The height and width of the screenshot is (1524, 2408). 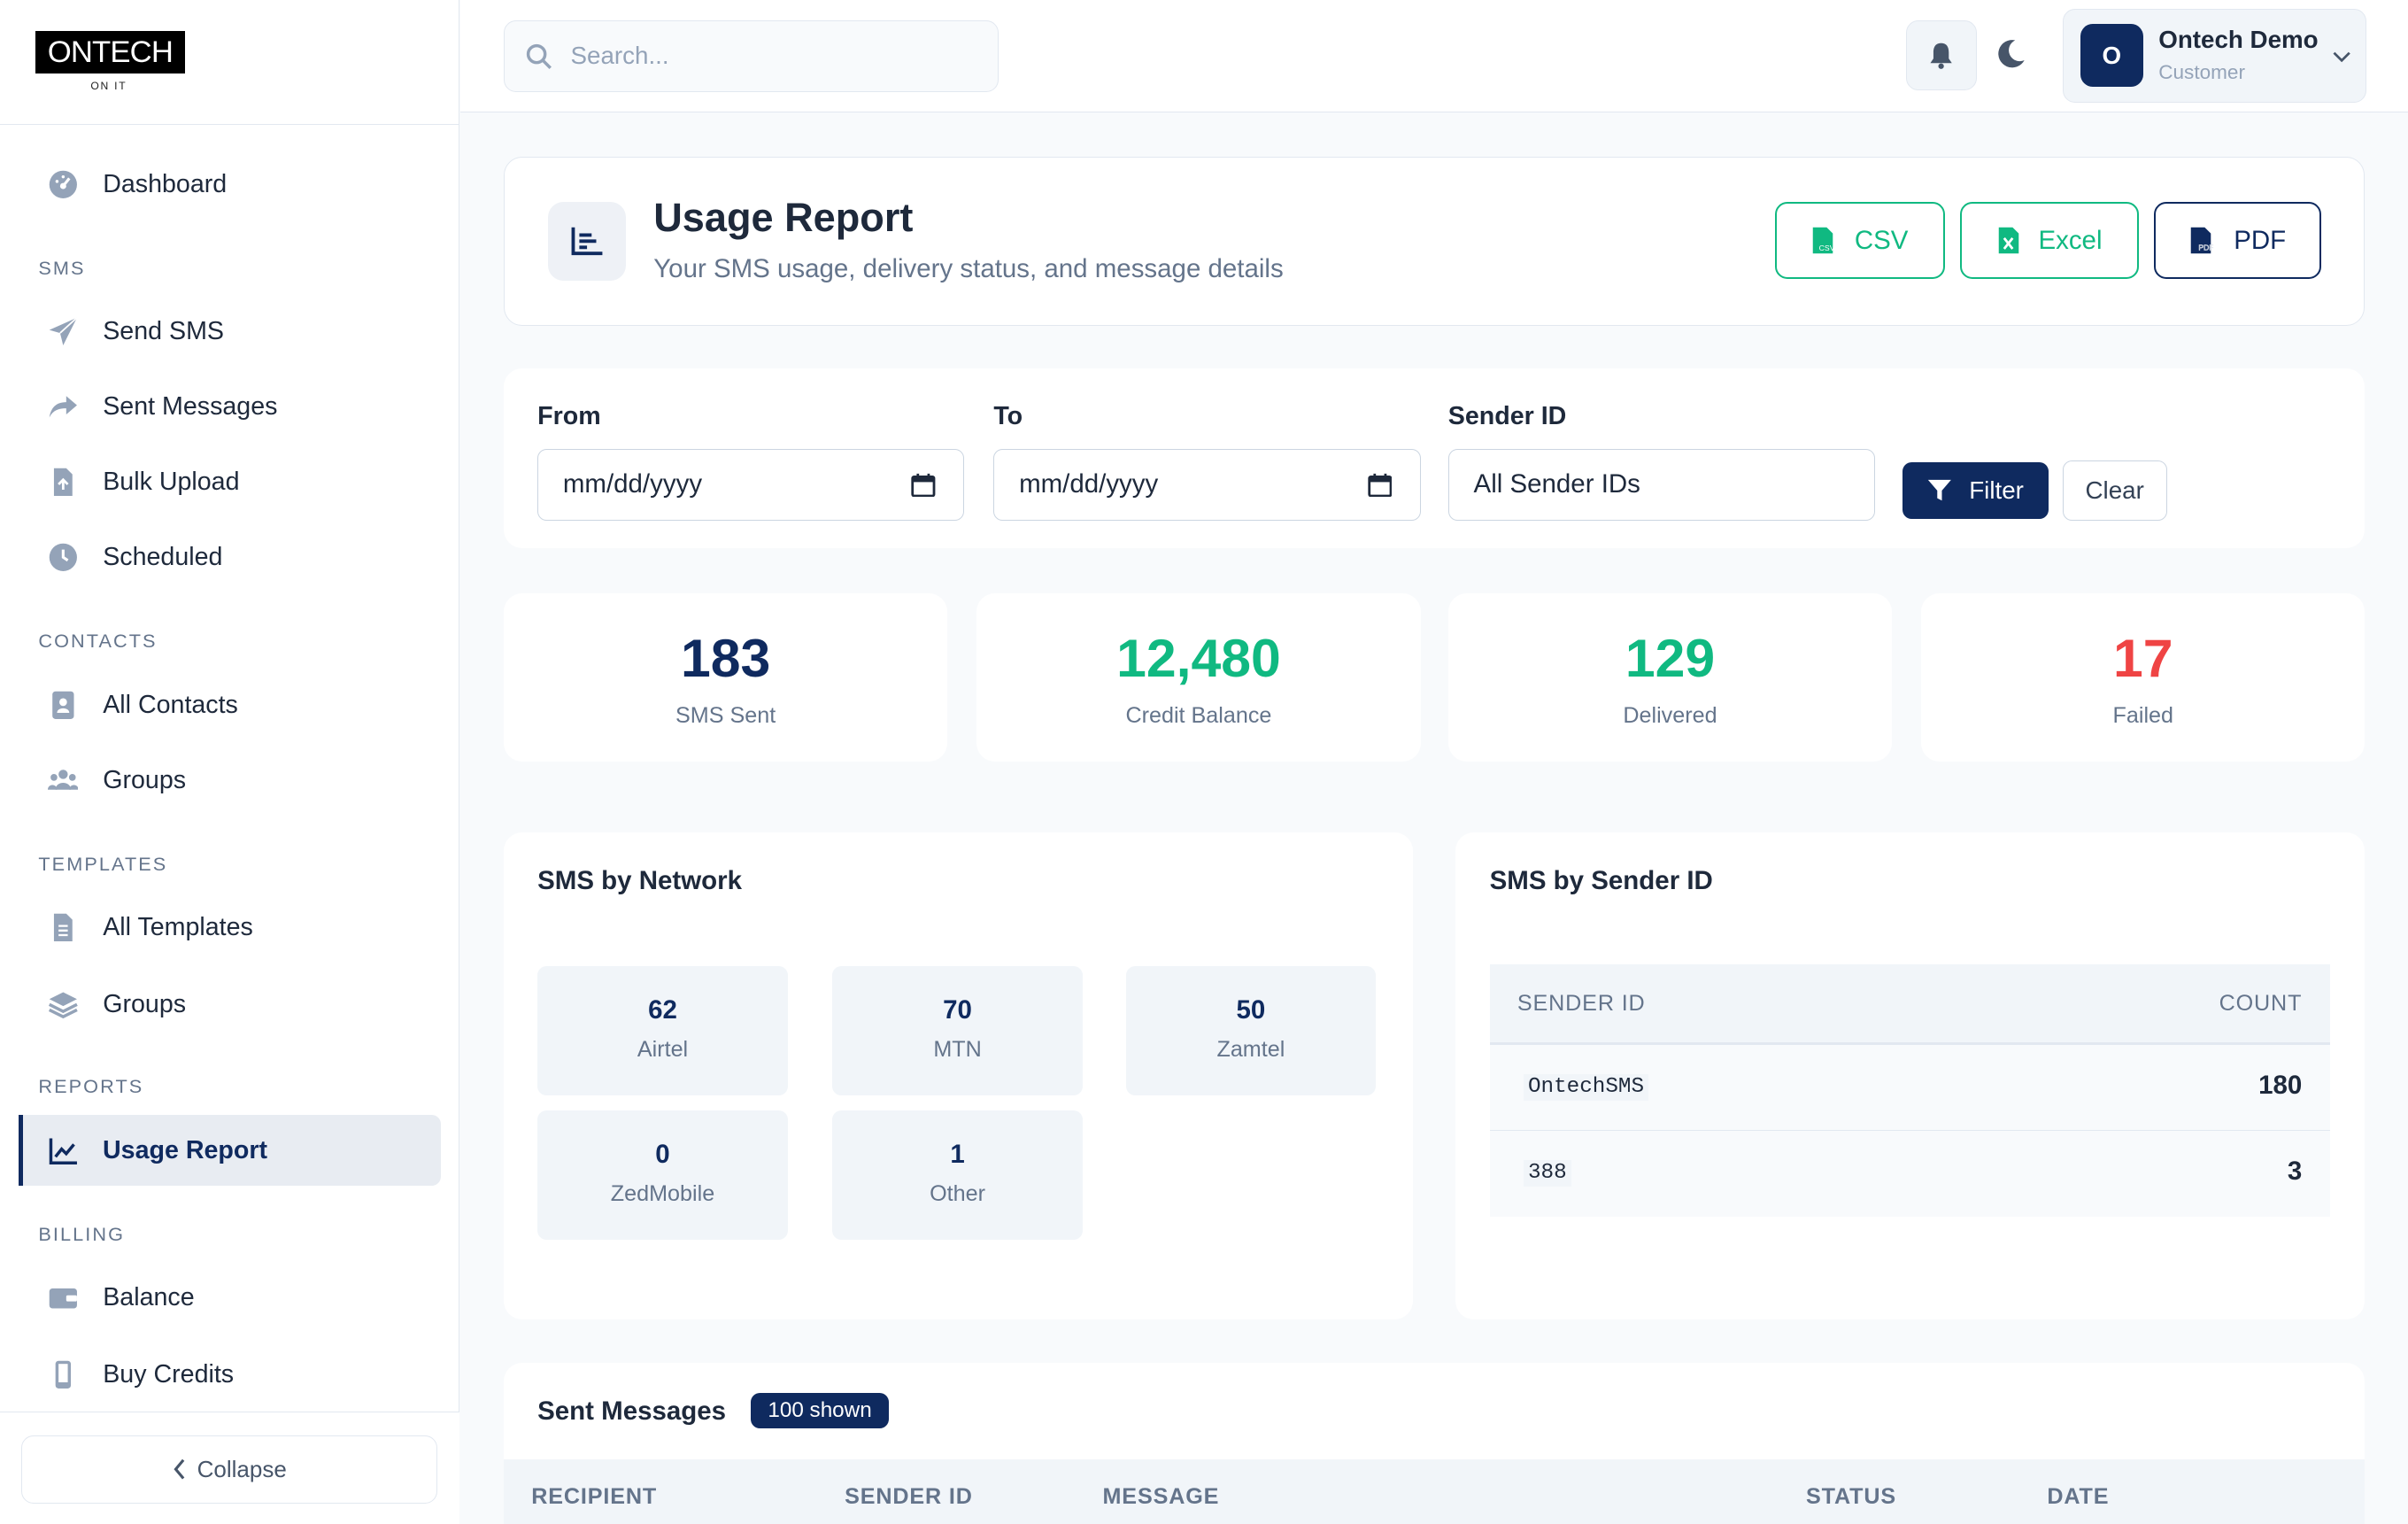 What do you see at coordinates (91, 1086) in the screenshot?
I see `sidebar-section-reports: REPORTS` at bounding box center [91, 1086].